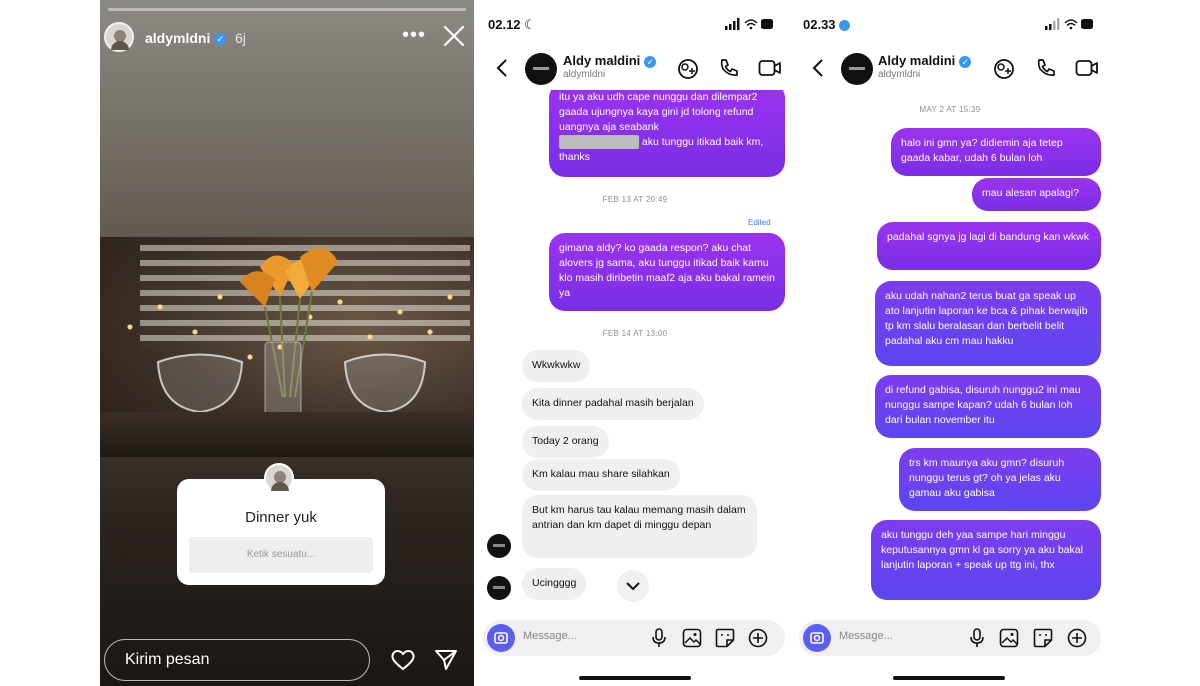 This screenshot has width=1200, height=686. What do you see at coordinates (119, 37) in the screenshot?
I see `story-avatar` at bounding box center [119, 37].